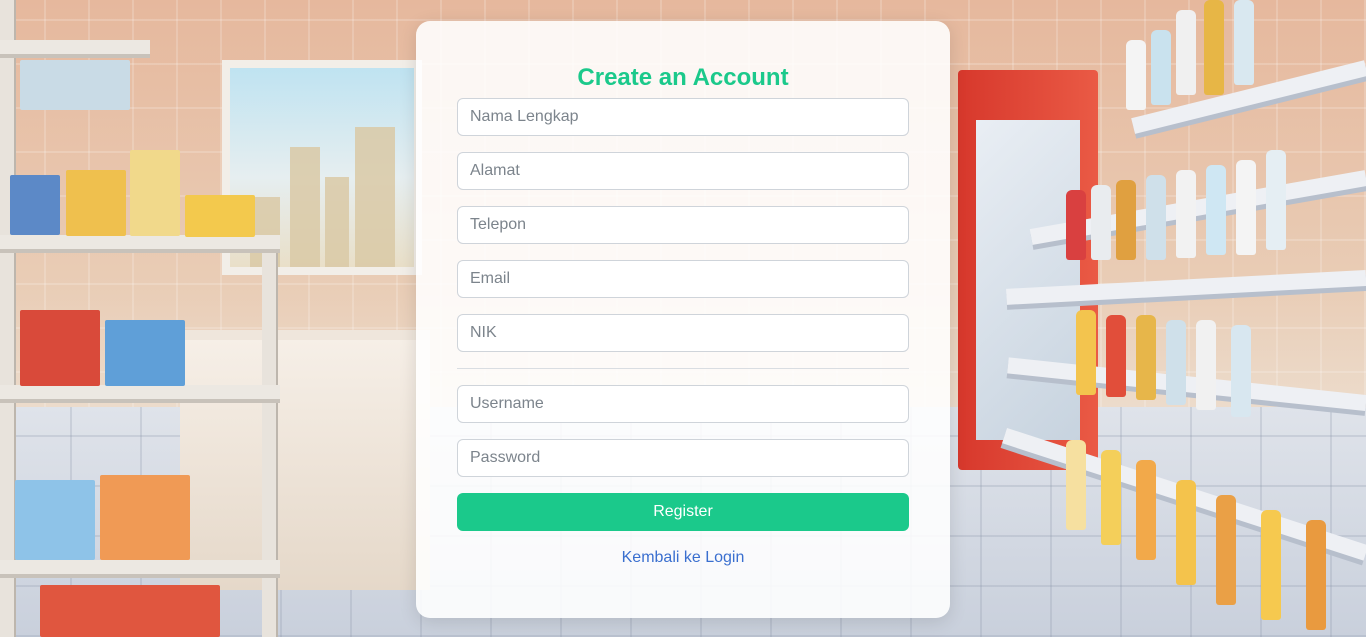  What do you see at coordinates (683, 225) in the screenshot?
I see `telepon-input` at bounding box center [683, 225].